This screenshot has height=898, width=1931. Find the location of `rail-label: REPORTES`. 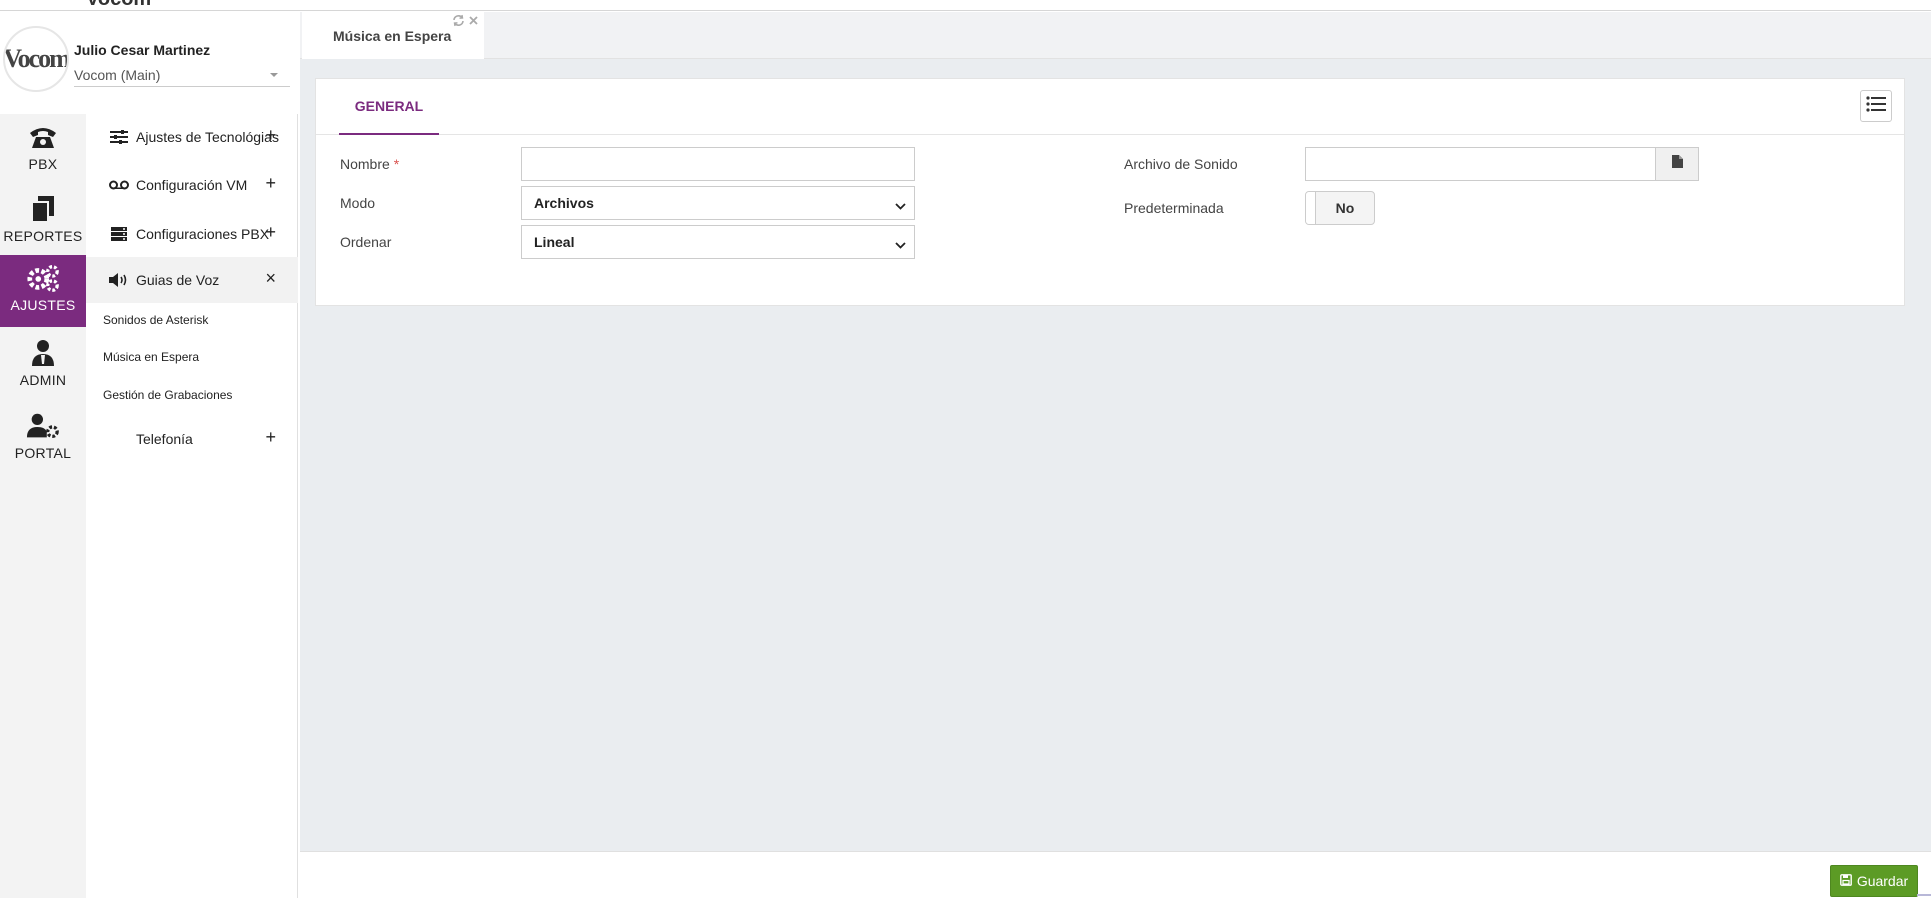

rail-label: REPORTES is located at coordinates (43, 236).